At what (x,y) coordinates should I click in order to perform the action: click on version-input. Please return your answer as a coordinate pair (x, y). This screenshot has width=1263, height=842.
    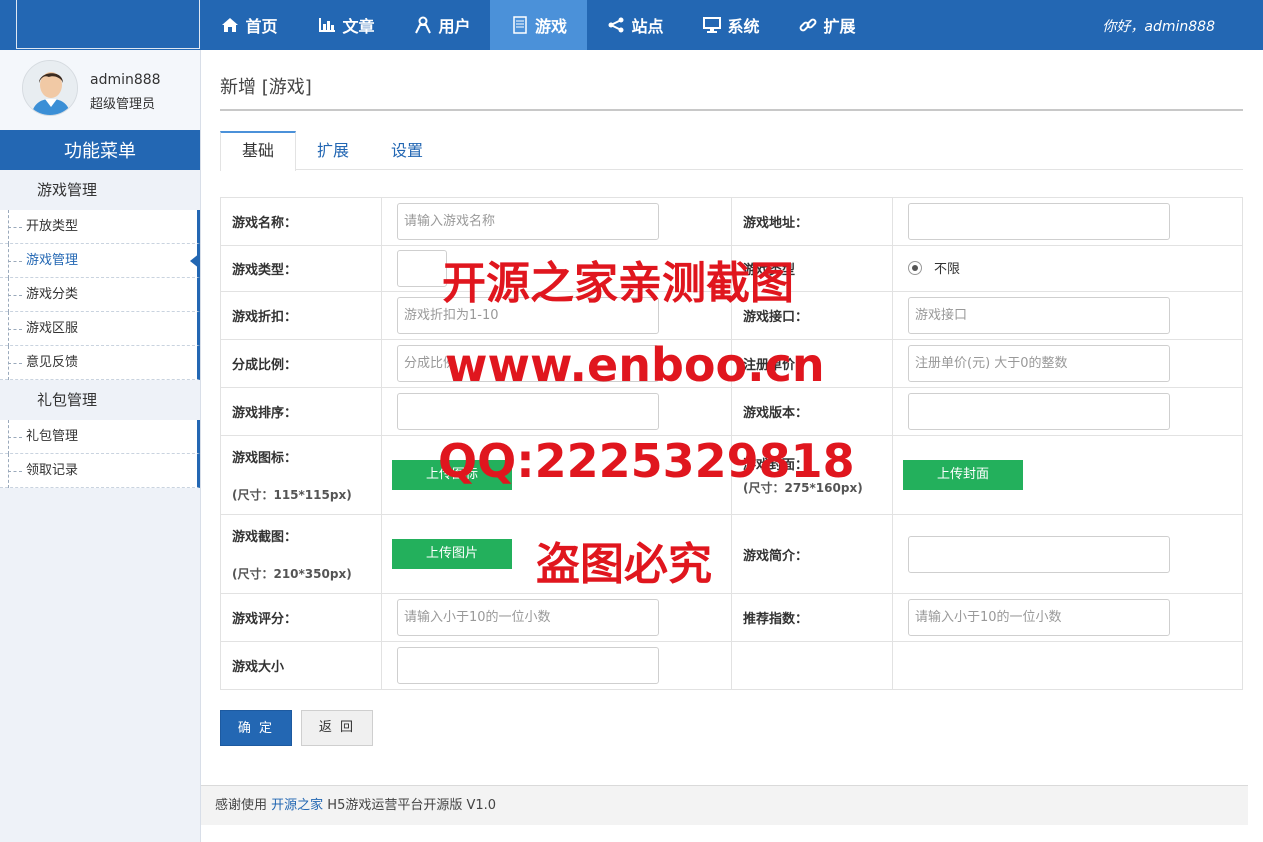
    Looking at the image, I should click on (1039, 411).